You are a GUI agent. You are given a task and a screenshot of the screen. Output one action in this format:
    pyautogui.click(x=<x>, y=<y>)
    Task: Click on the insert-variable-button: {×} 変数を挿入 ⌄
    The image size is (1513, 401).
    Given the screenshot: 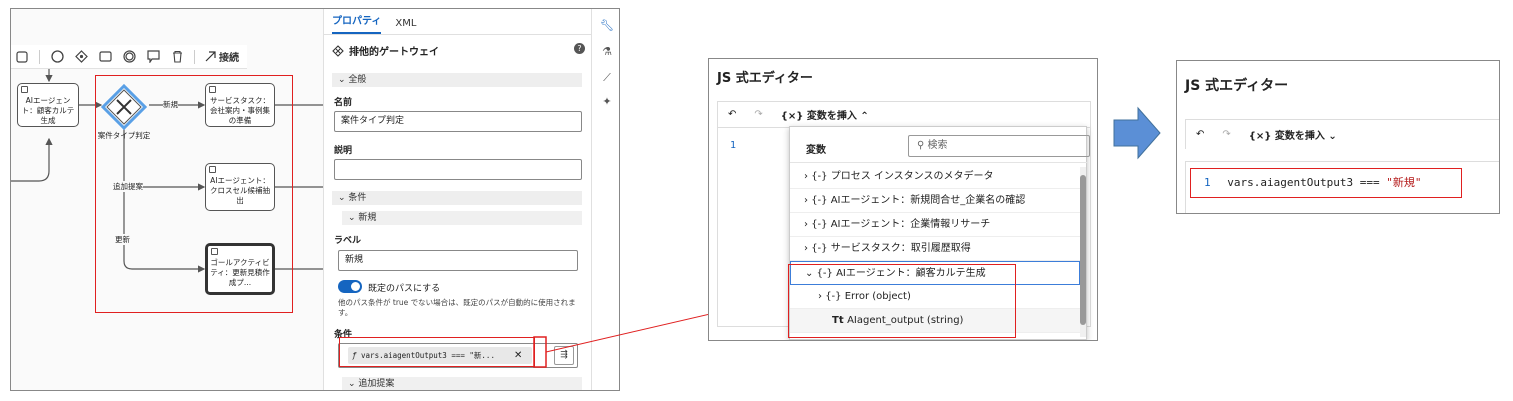 What is the action you would take?
    pyautogui.click(x=1293, y=134)
    